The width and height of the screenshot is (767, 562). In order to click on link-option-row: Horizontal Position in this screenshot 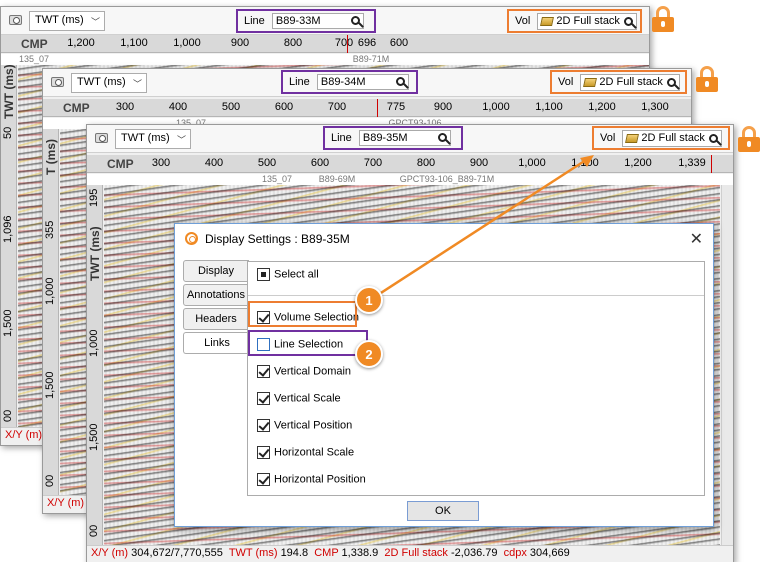, I will do `click(311, 482)`.